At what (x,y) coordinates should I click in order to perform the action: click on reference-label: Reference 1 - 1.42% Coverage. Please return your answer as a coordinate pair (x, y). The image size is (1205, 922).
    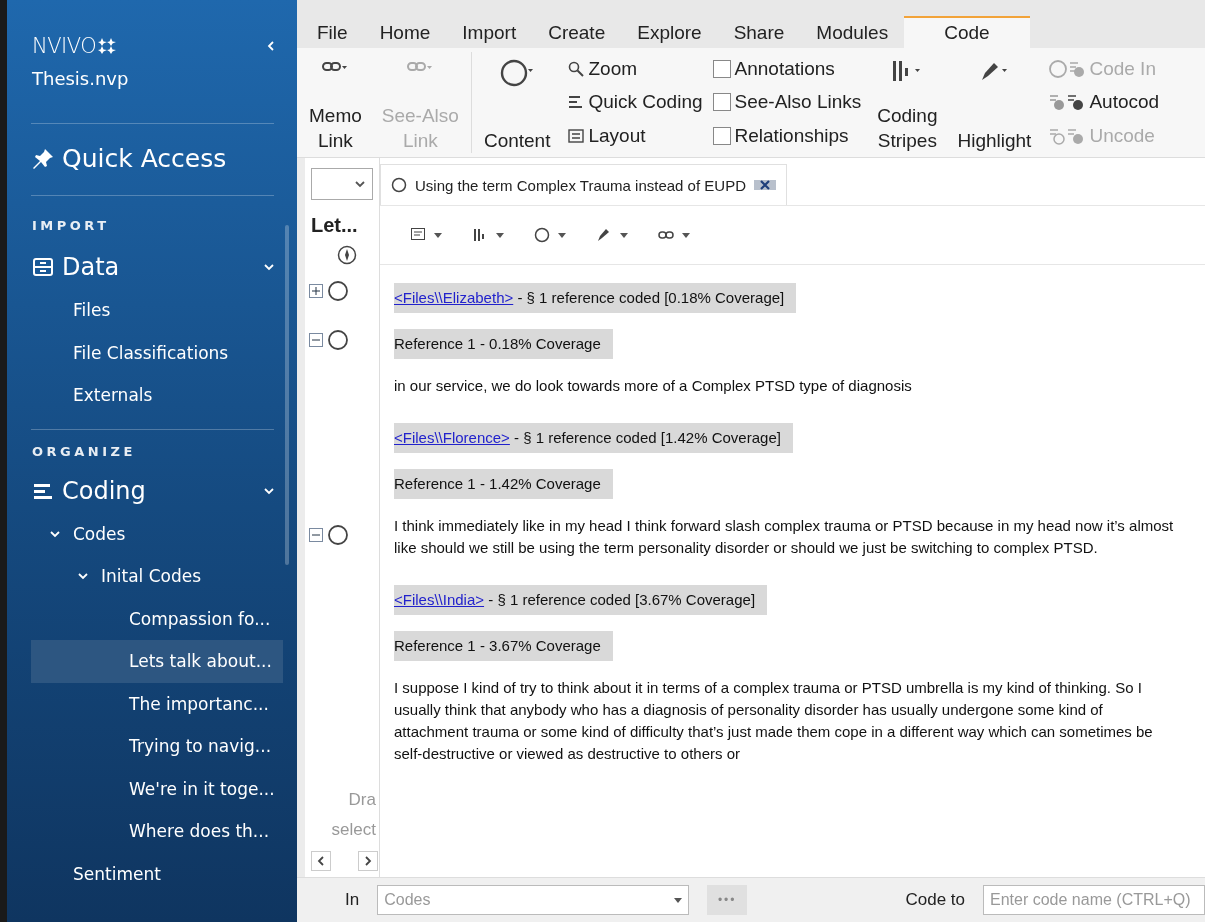
    Looking at the image, I should click on (503, 484).